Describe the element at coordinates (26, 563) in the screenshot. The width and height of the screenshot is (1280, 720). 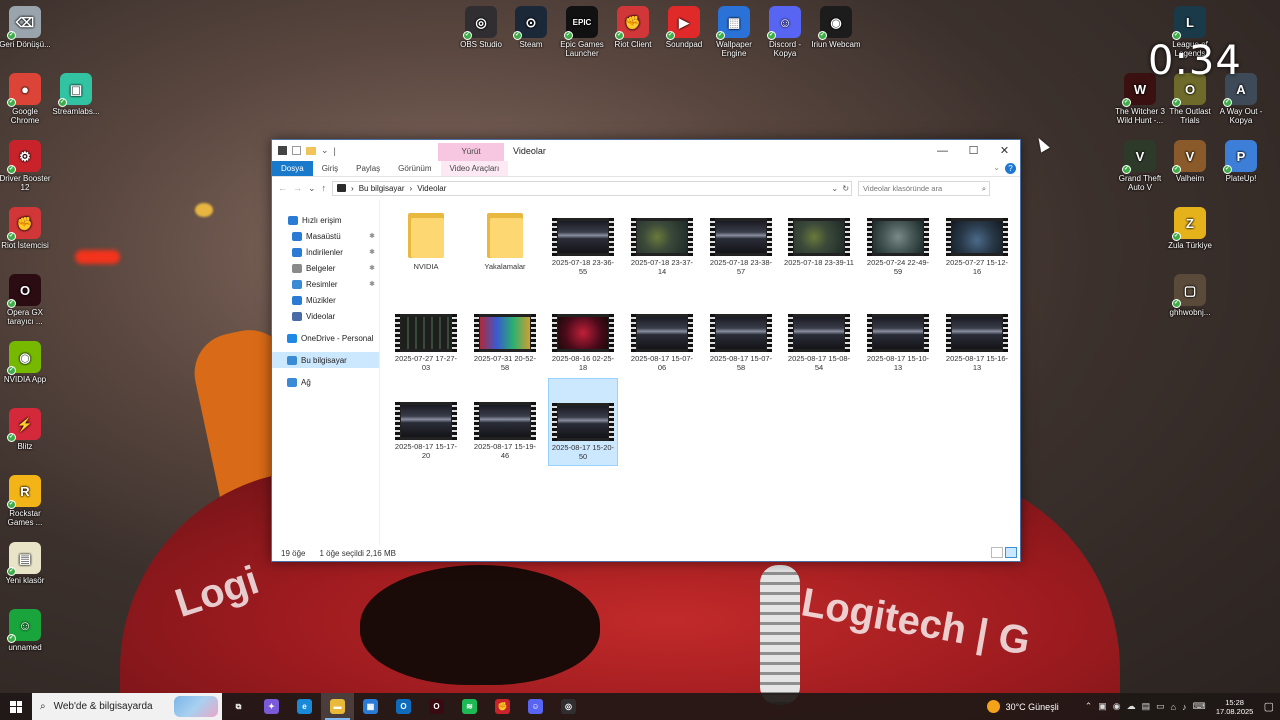
I see `desktop-shortcut: ▤ ✓ Yeni klasör` at that location.